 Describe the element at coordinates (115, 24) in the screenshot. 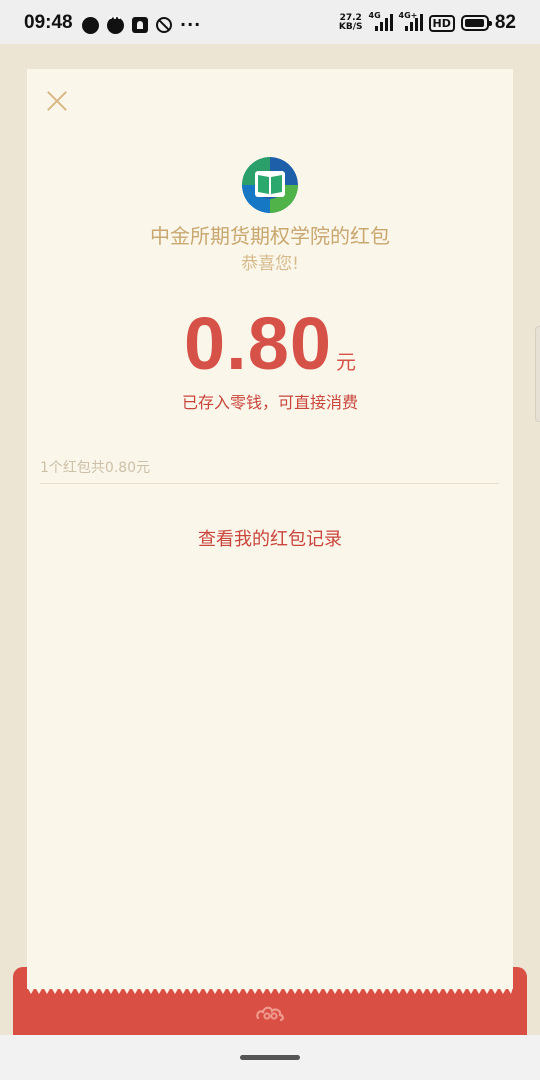

I see `chat-bubble-icon` at that location.